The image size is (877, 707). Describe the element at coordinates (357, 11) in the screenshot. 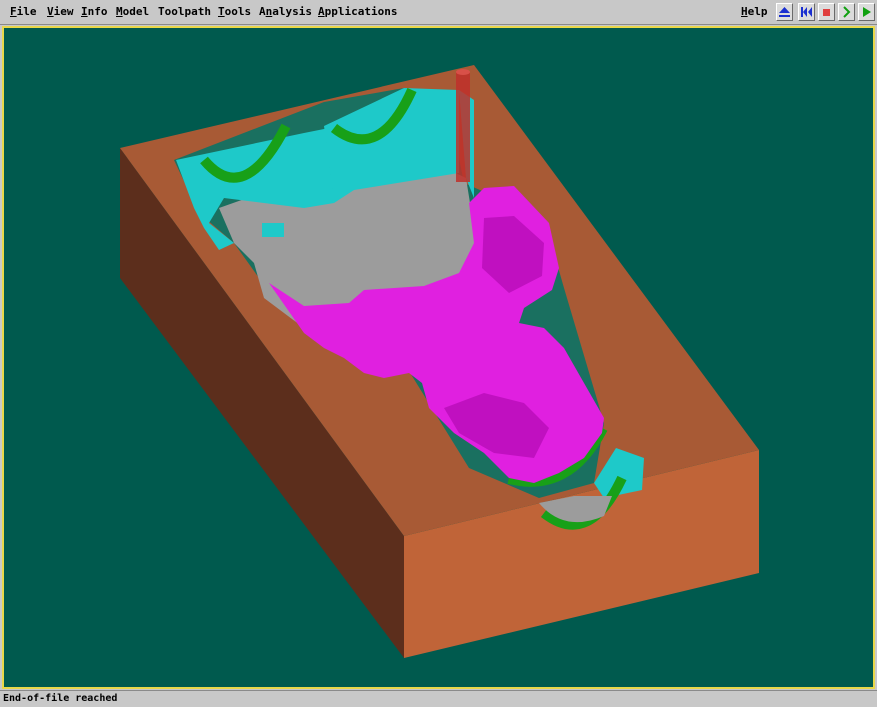

I see `menu-applications: Applications` at that location.